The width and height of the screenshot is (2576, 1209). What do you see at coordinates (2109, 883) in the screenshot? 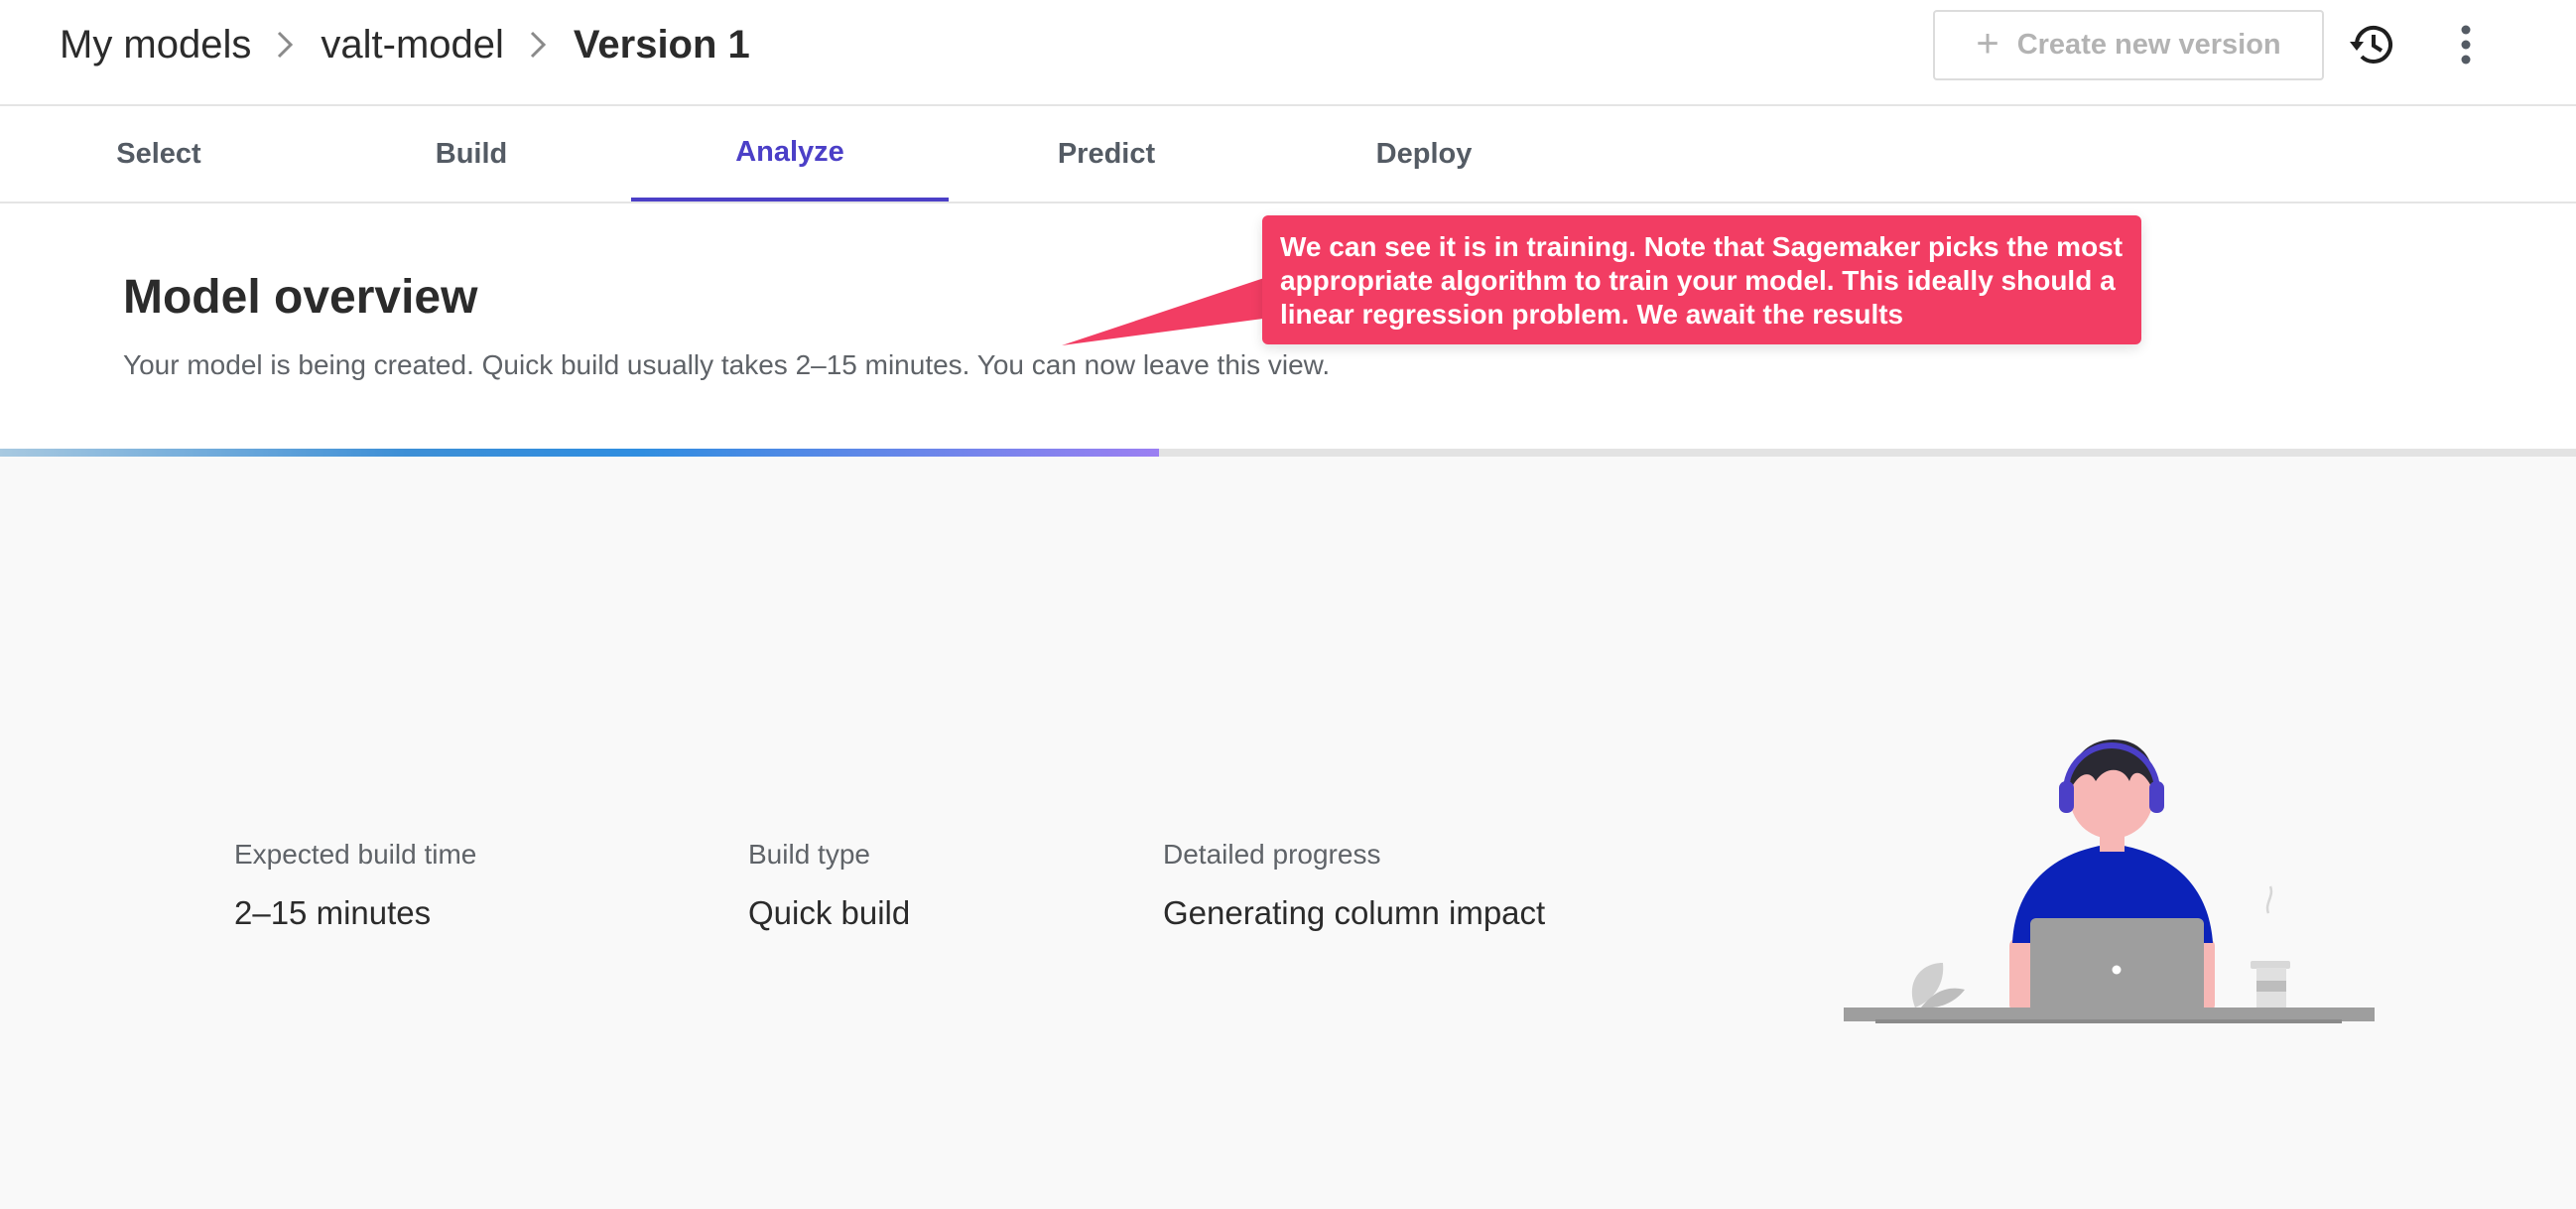
I see `person-at-laptop-illustration` at bounding box center [2109, 883].